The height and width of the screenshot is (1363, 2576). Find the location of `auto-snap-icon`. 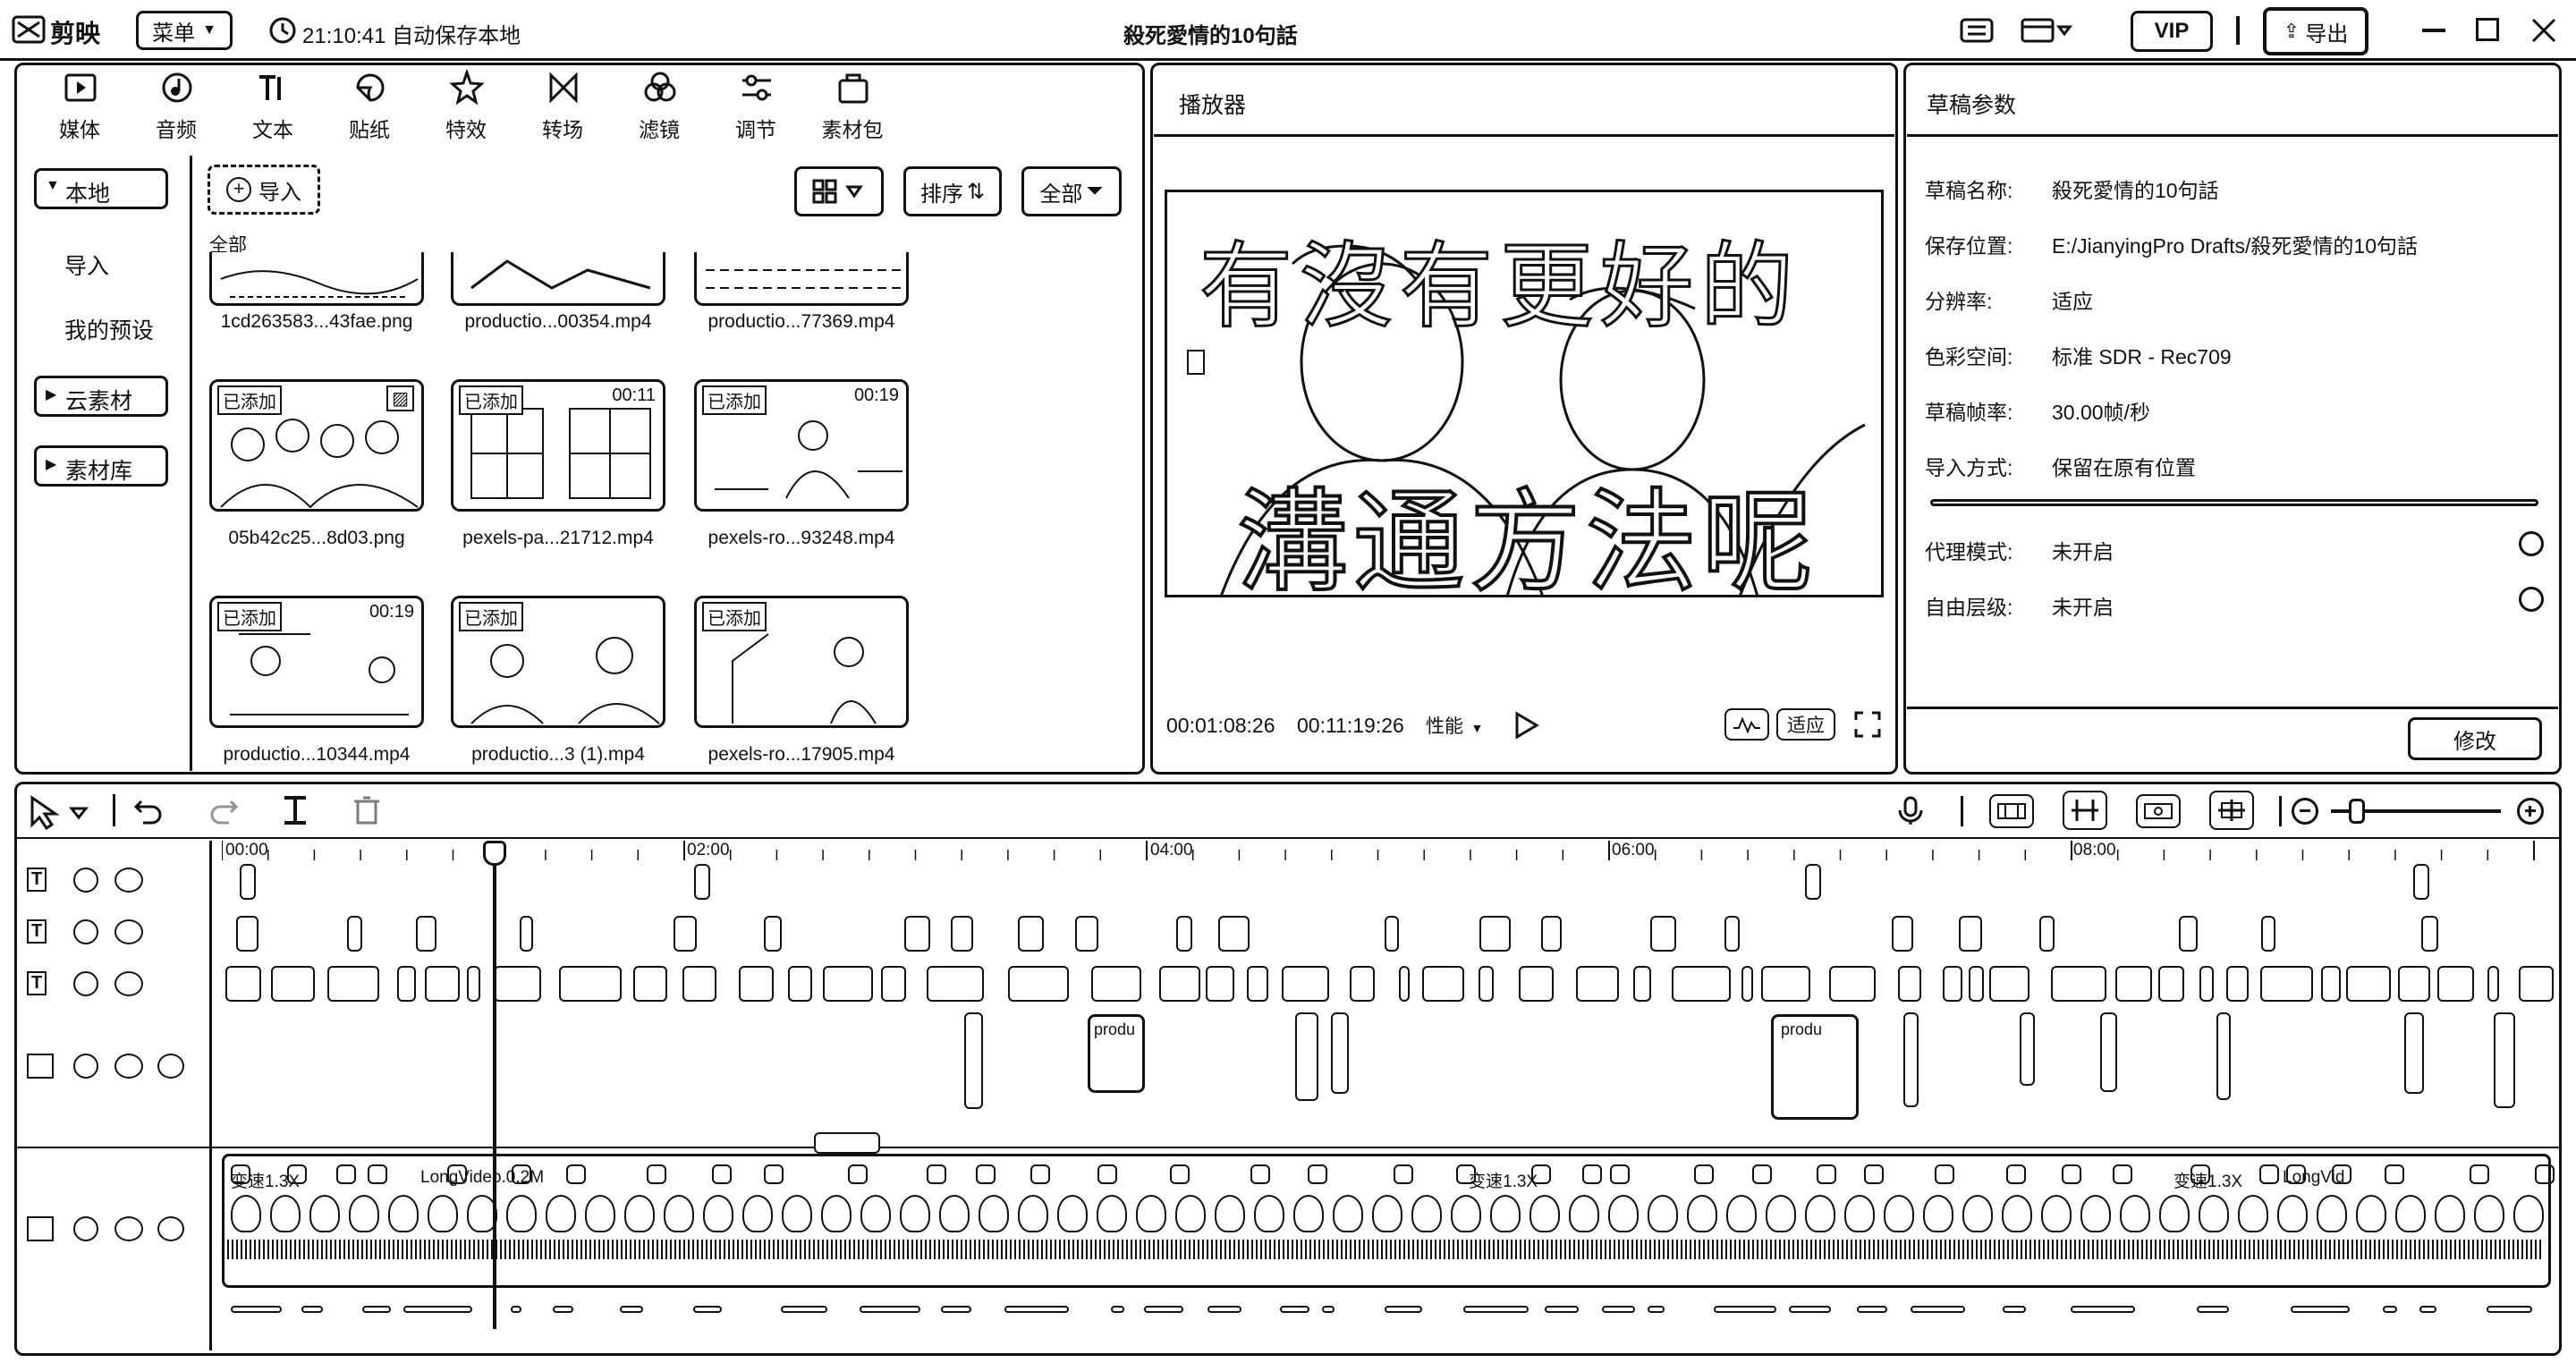

auto-snap-icon is located at coordinates (2085, 811).